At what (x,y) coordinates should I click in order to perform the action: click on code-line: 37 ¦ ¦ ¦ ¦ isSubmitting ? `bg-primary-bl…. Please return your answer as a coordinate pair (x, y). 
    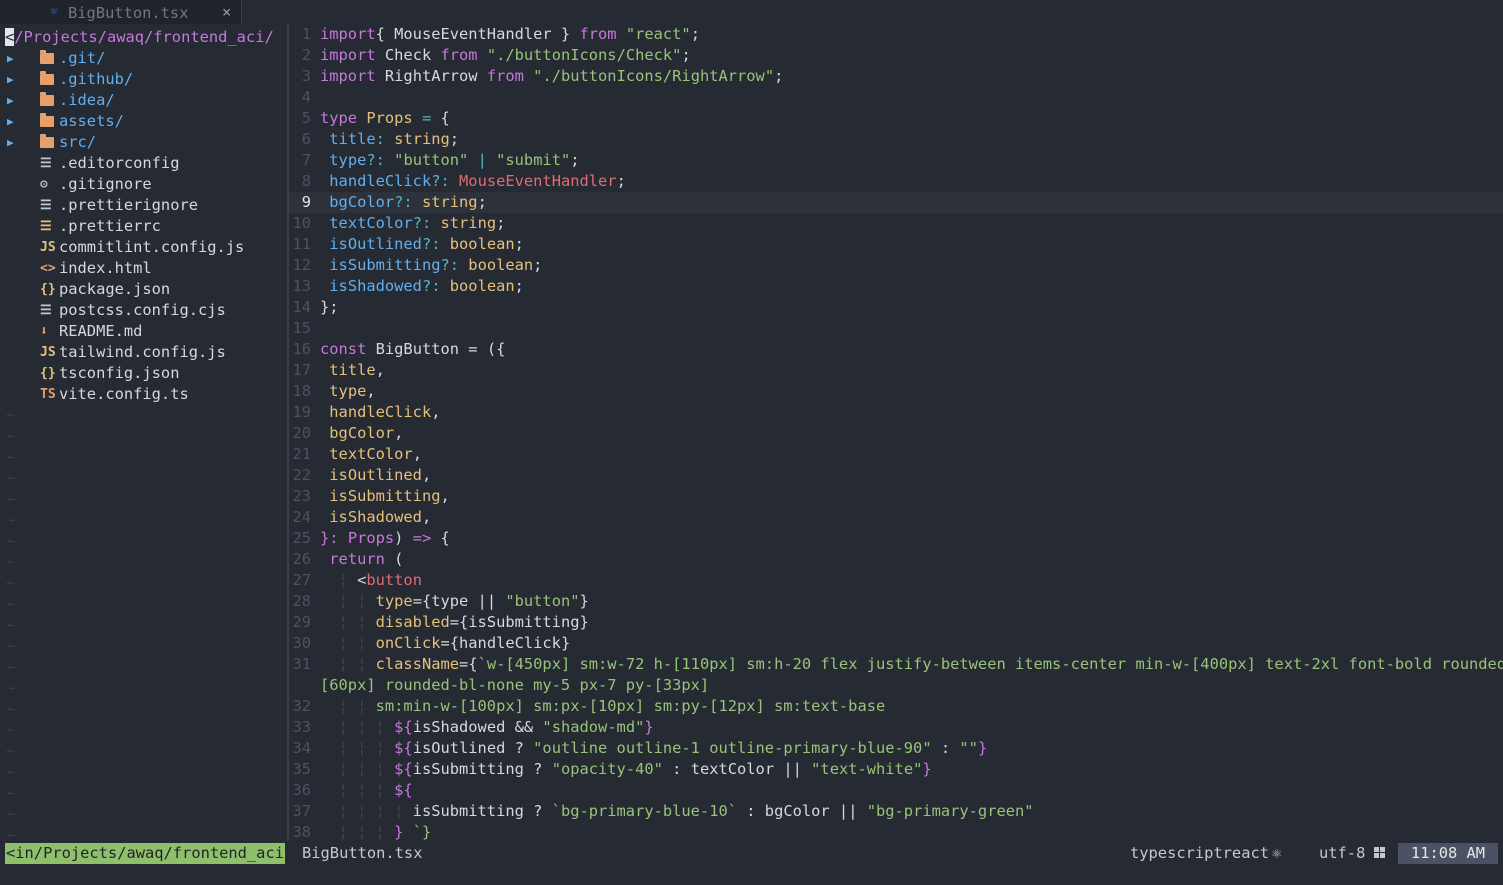
    Looking at the image, I should click on (896, 811).